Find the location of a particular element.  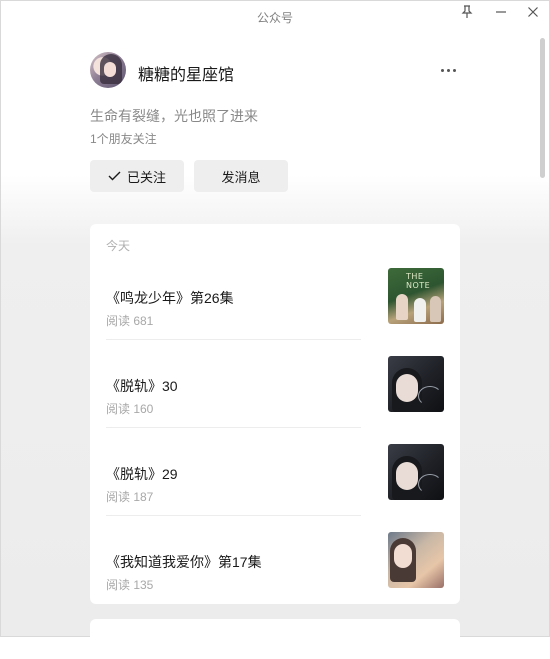

article-read-count: 阅读 681 is located at coordinates (130, 321).